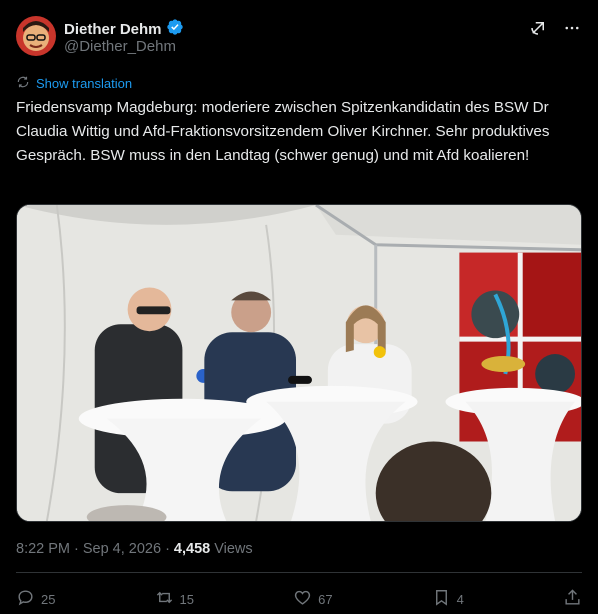 The height and width of the screenshot is (614, 598). I want to click on show-translation-link: Show translation, so click(74, 83).